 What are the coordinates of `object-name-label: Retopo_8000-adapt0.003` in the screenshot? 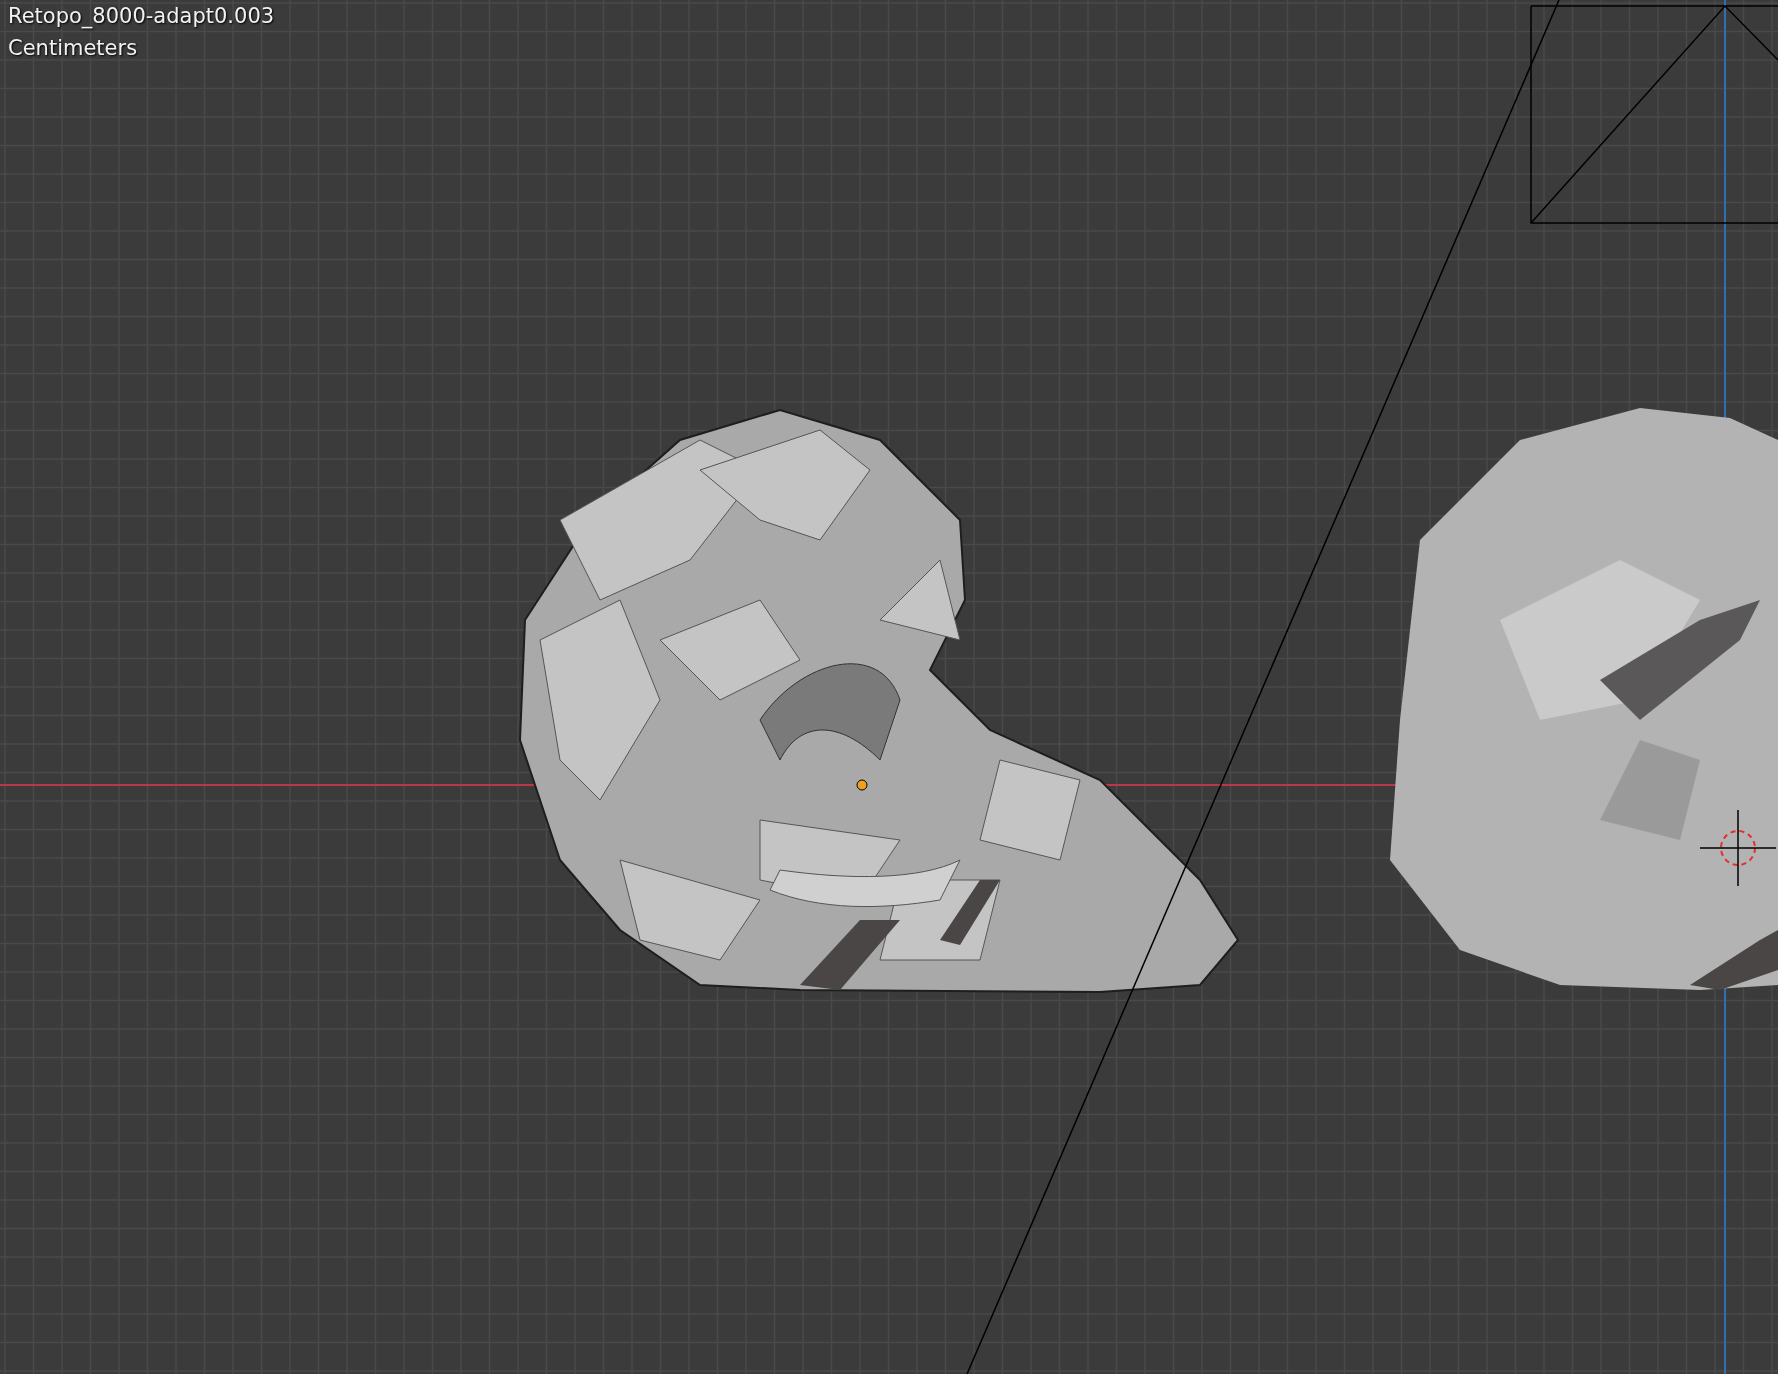 It's located at (141, 16).